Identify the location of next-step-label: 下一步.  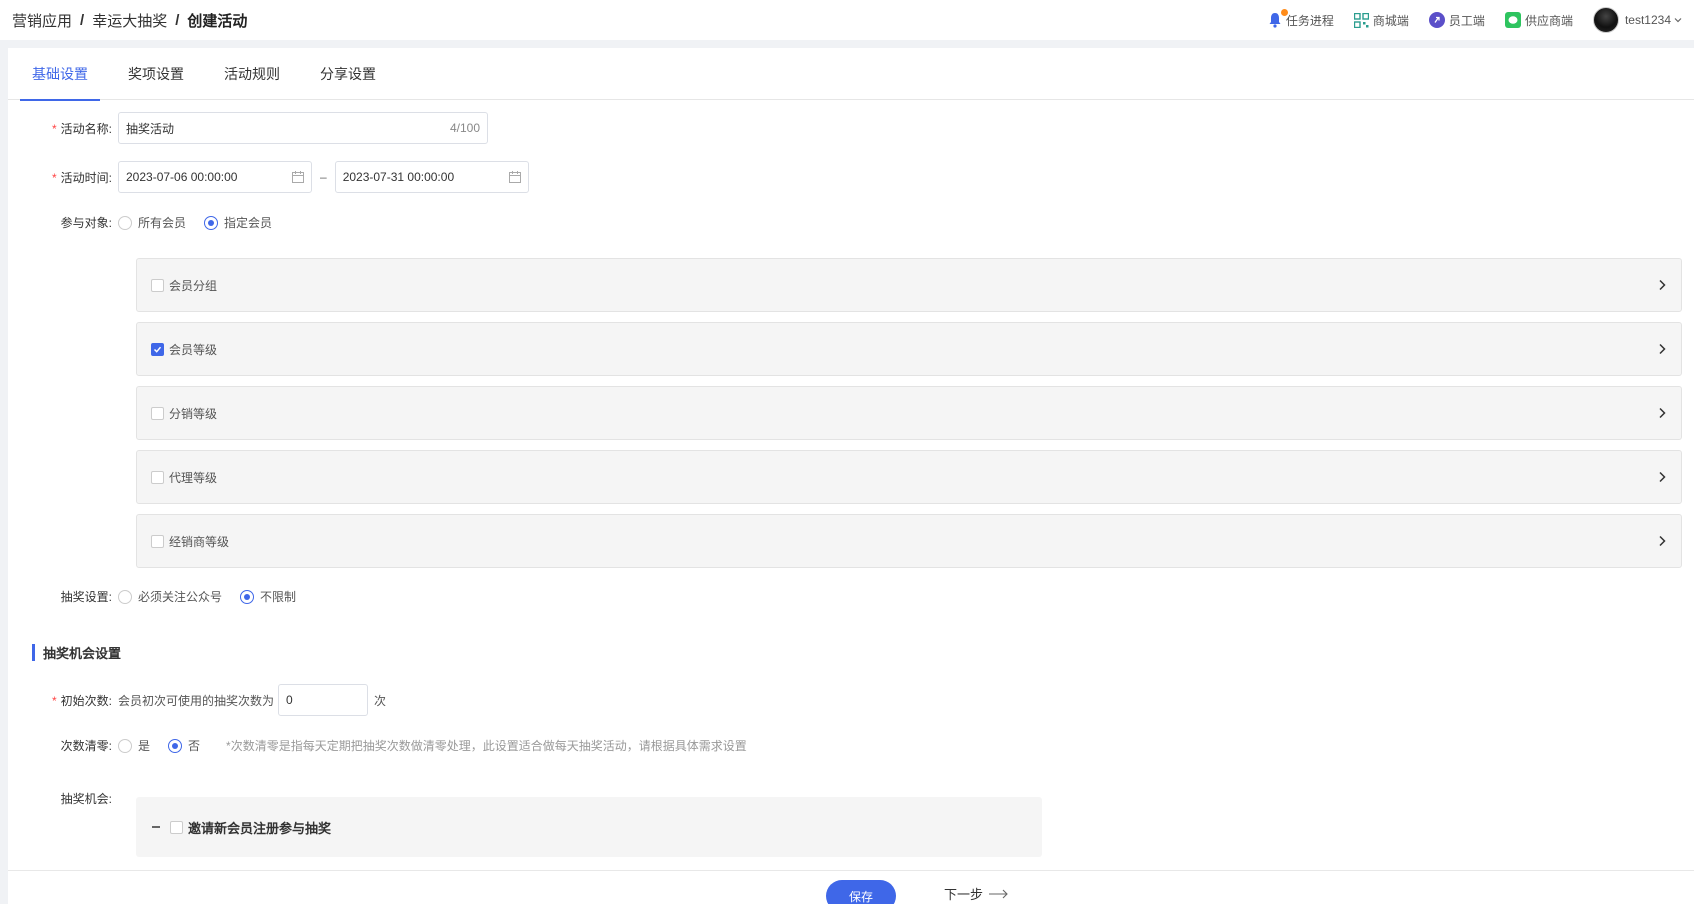
(964, 894).